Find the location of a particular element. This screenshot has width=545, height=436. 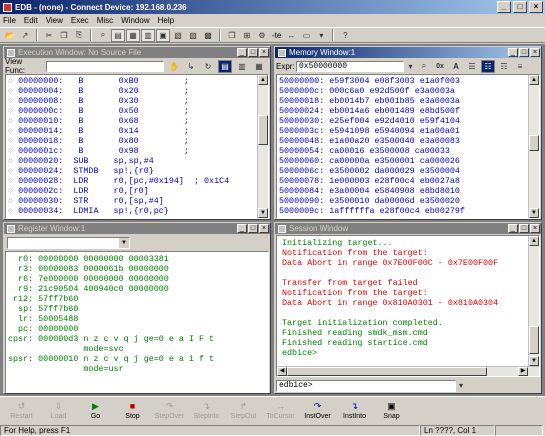

session-vscrollbar: ▲ ▼ is located at coordinates (533, 301).